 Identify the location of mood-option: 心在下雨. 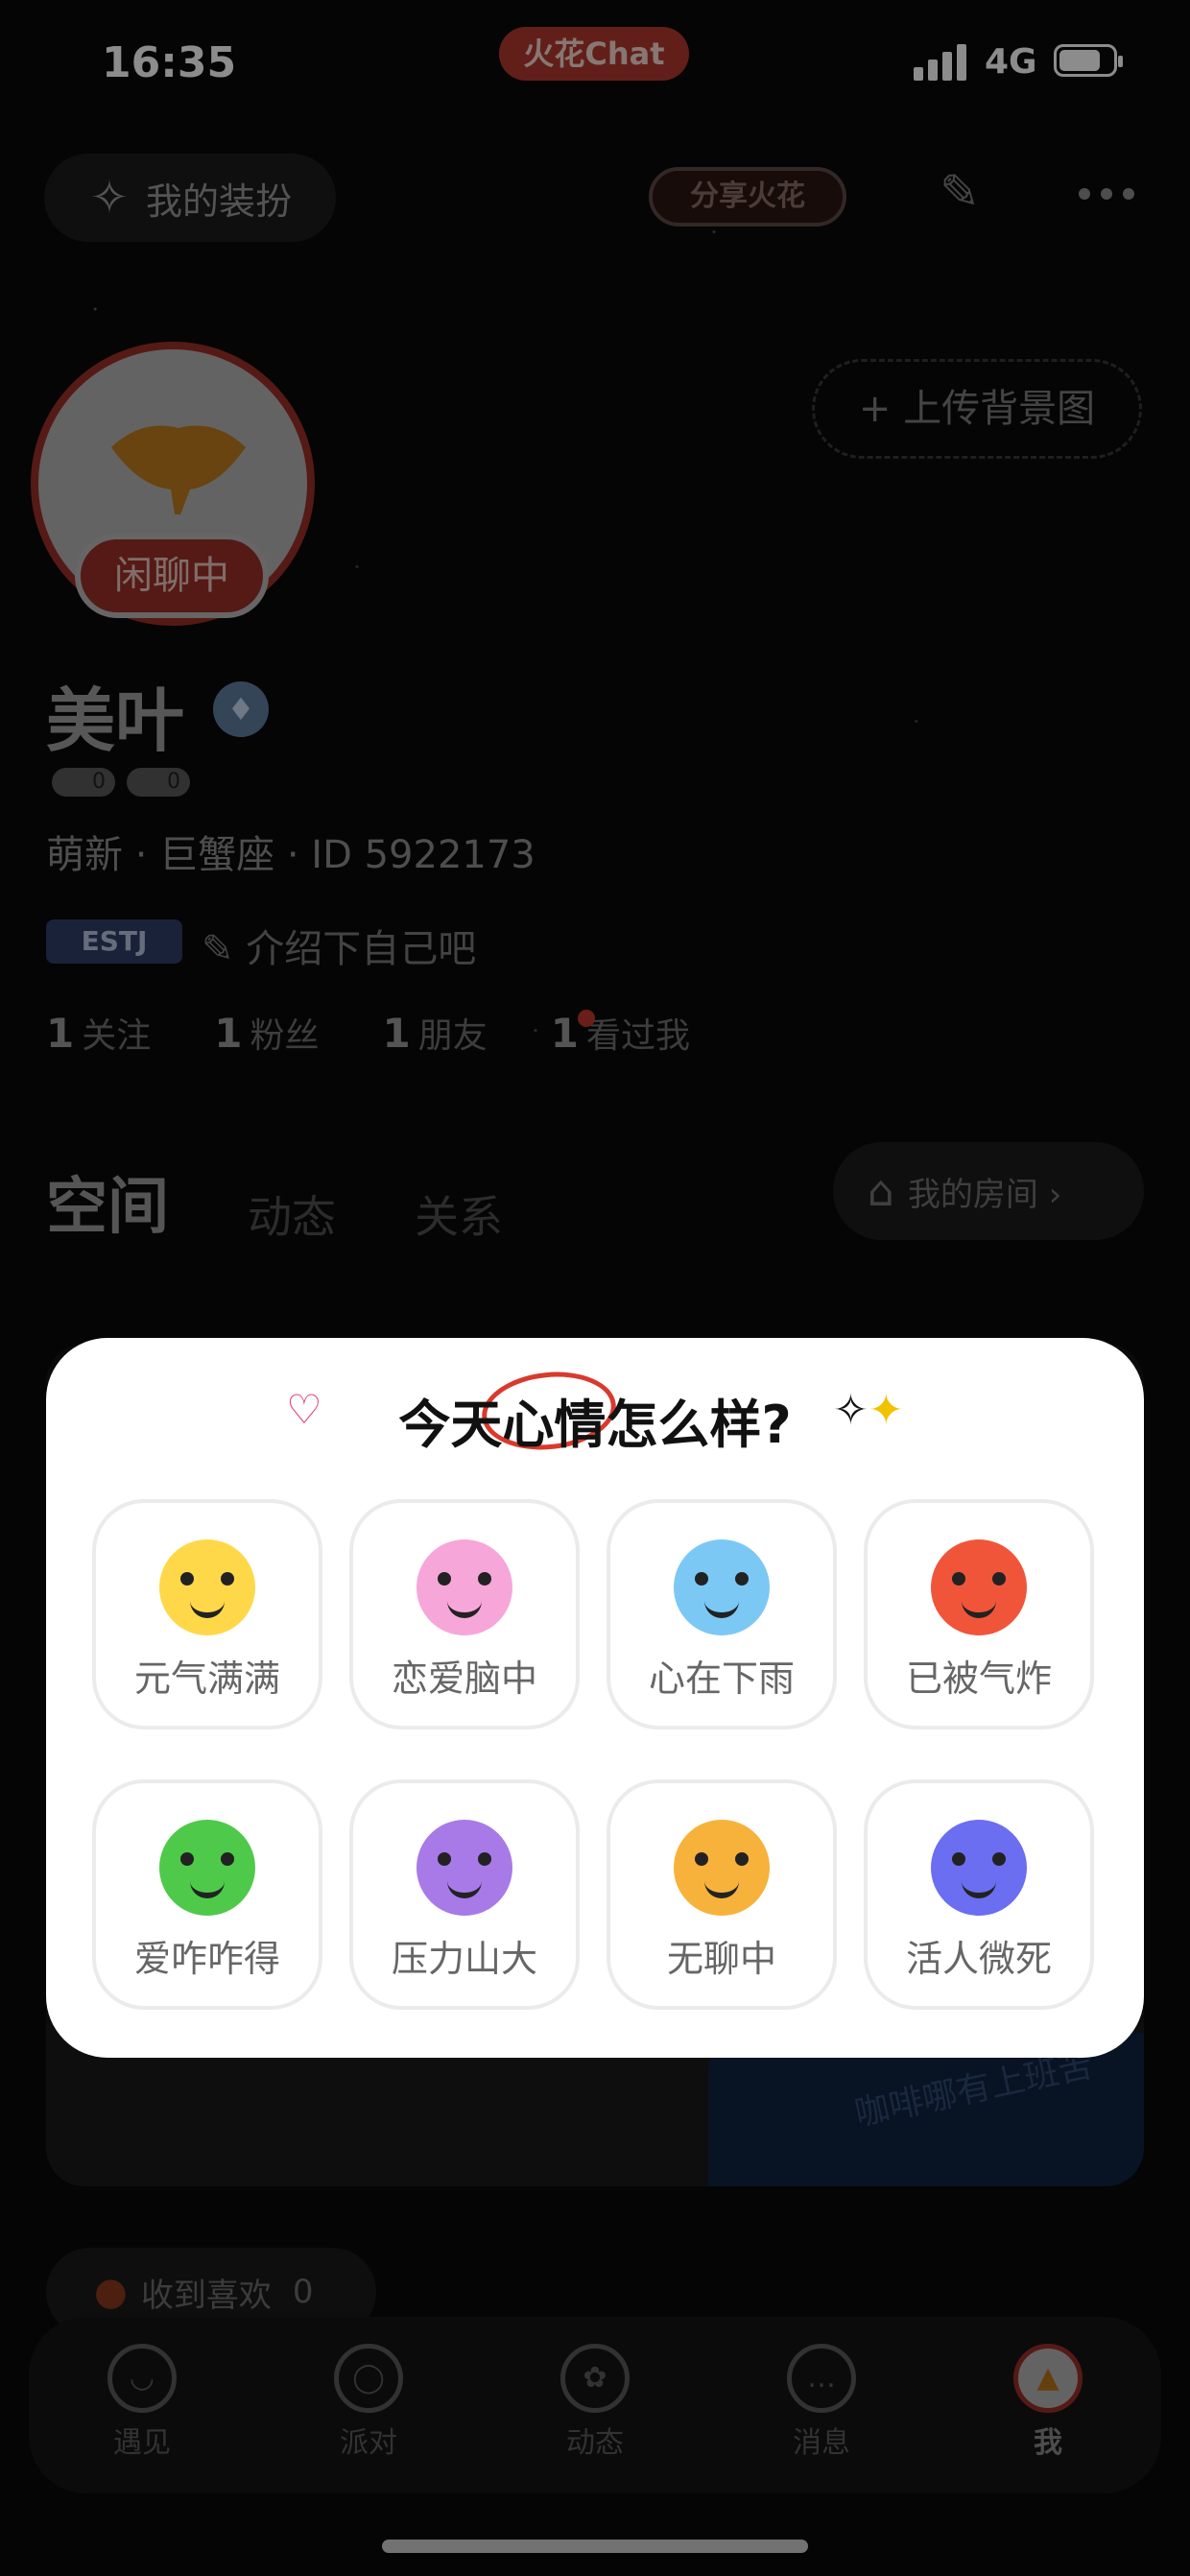
(722, 1614).